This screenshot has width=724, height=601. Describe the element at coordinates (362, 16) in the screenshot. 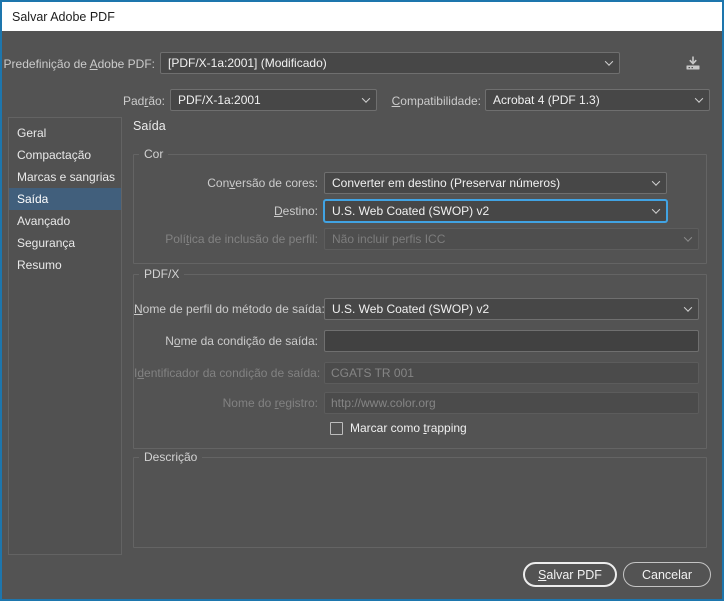

I see `title-bar: Salvar Adobe PDF` at that location.